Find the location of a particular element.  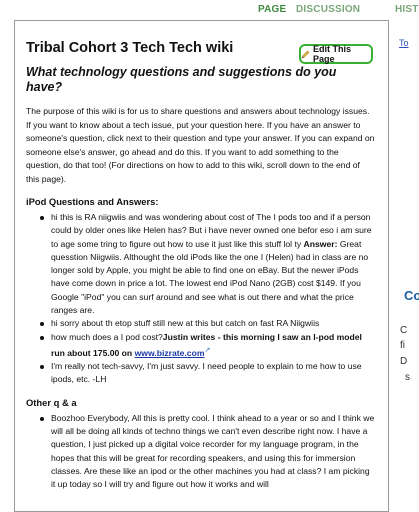

external-link-icon: ↗ is located at coordinates (207, 350).